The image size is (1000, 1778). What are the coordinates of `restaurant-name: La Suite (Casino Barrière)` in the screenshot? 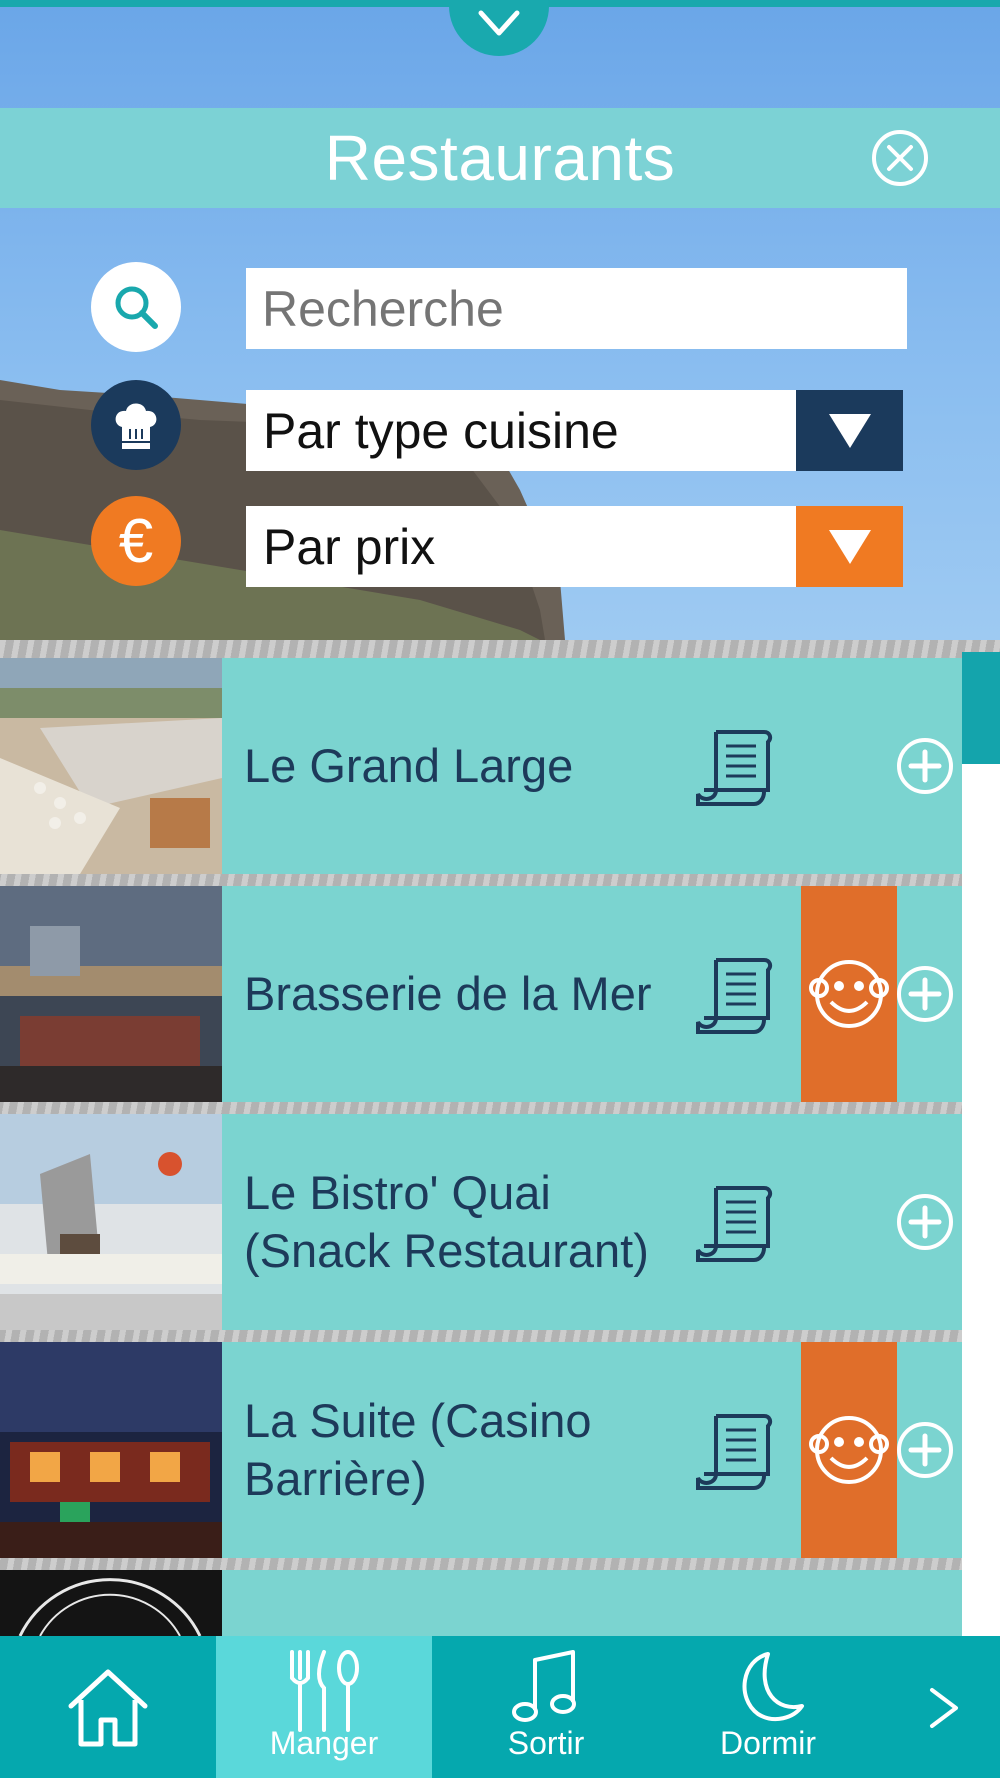 It's located at (418, 1449).